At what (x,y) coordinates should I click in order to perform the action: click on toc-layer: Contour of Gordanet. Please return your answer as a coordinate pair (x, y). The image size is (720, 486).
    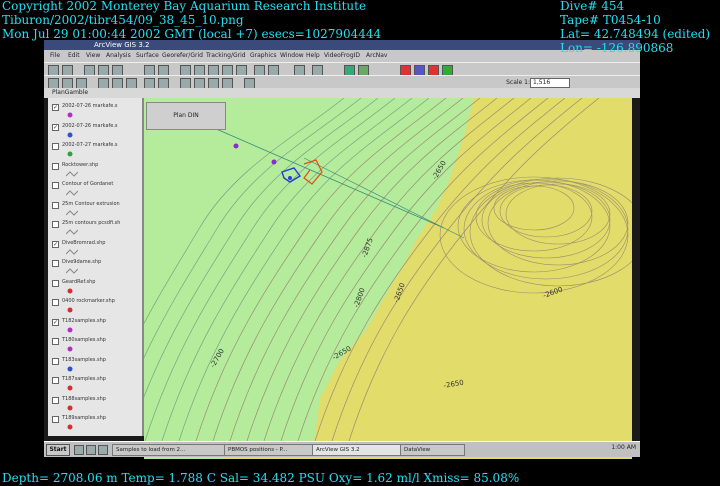
    Looking at the image, I should click on (96, 190).